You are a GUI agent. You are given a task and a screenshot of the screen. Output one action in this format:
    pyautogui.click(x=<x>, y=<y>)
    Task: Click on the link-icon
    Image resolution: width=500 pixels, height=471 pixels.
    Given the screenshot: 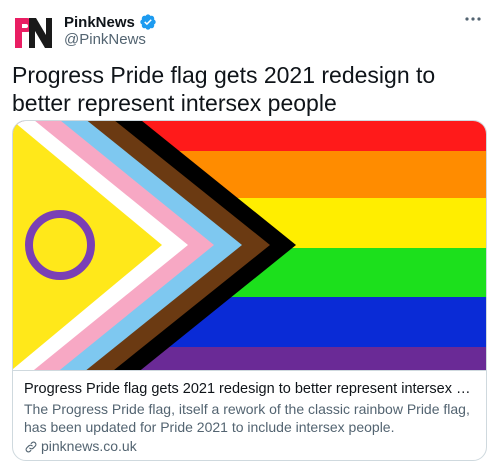 What is the action you would take?
    pyautogui.click(x=31, y=446)
    